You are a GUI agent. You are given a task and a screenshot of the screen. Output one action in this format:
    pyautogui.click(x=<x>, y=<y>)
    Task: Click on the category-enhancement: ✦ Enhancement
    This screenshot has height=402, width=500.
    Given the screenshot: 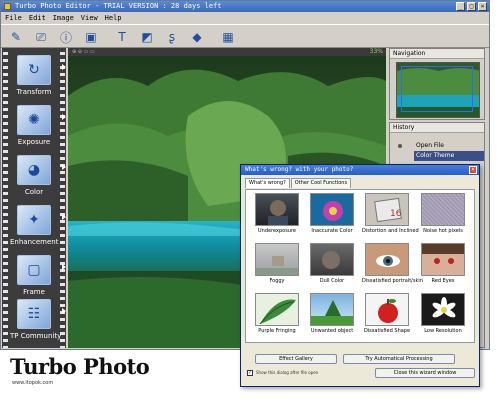 What is the action you would take?
    pyautogui.click(x=38, y=228)
    